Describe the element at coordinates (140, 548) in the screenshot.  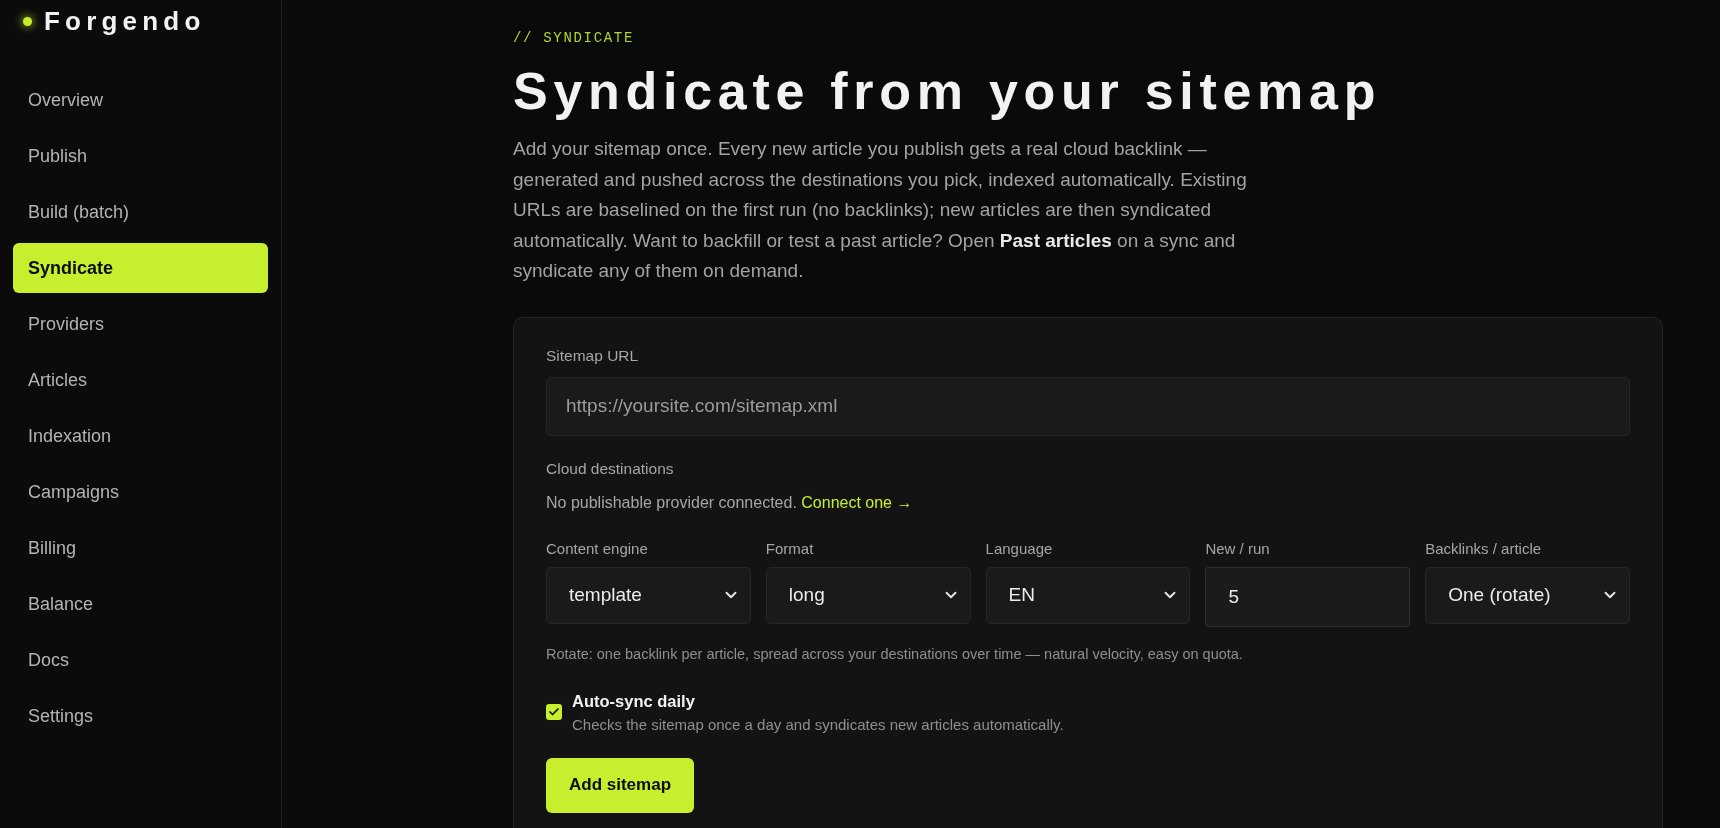
I see `nav-item: Billing` at that location.